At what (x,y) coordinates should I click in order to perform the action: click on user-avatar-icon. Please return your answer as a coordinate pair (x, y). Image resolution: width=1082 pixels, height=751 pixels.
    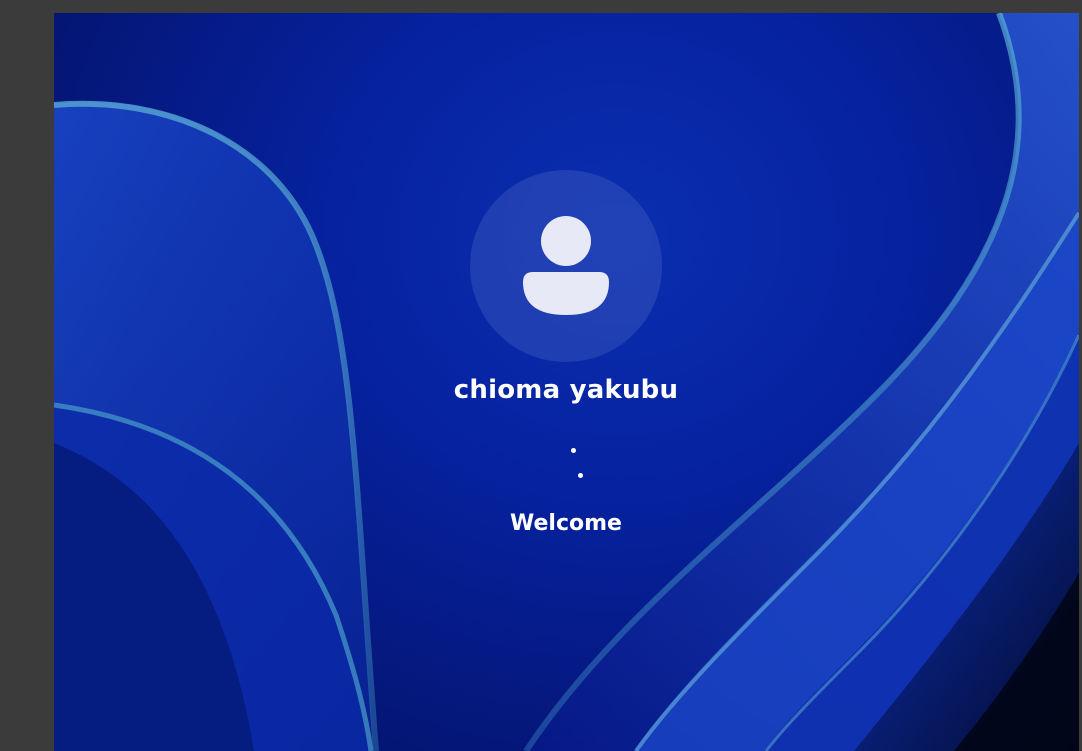
    Looking at the image, I should click on (566, 265).